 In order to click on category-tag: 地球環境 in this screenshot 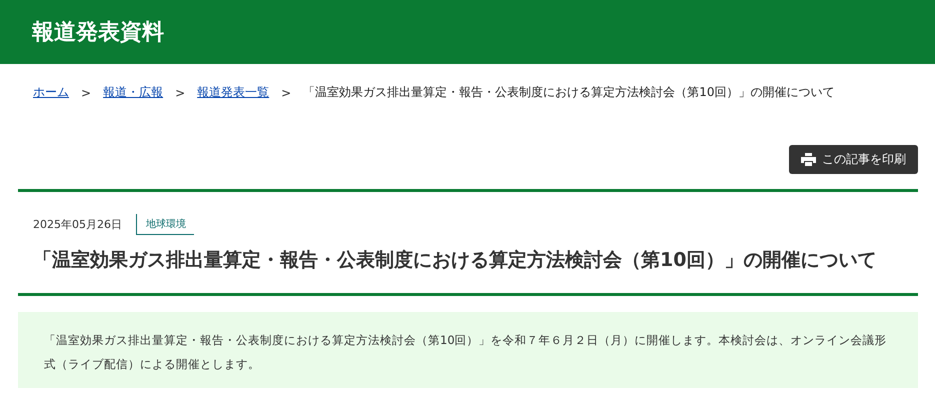, I will do `click(165, 224)`.